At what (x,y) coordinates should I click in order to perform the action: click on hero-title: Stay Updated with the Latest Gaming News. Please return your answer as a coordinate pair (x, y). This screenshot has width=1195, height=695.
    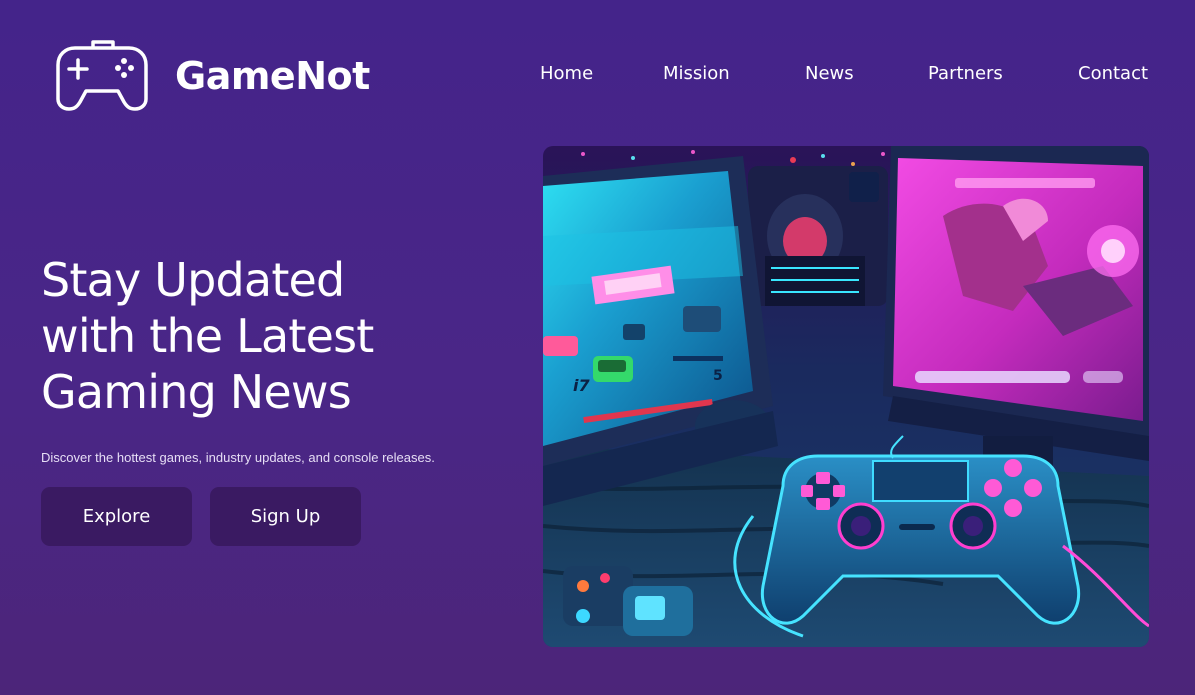
    Looking at the image, I should click on (271, 336).